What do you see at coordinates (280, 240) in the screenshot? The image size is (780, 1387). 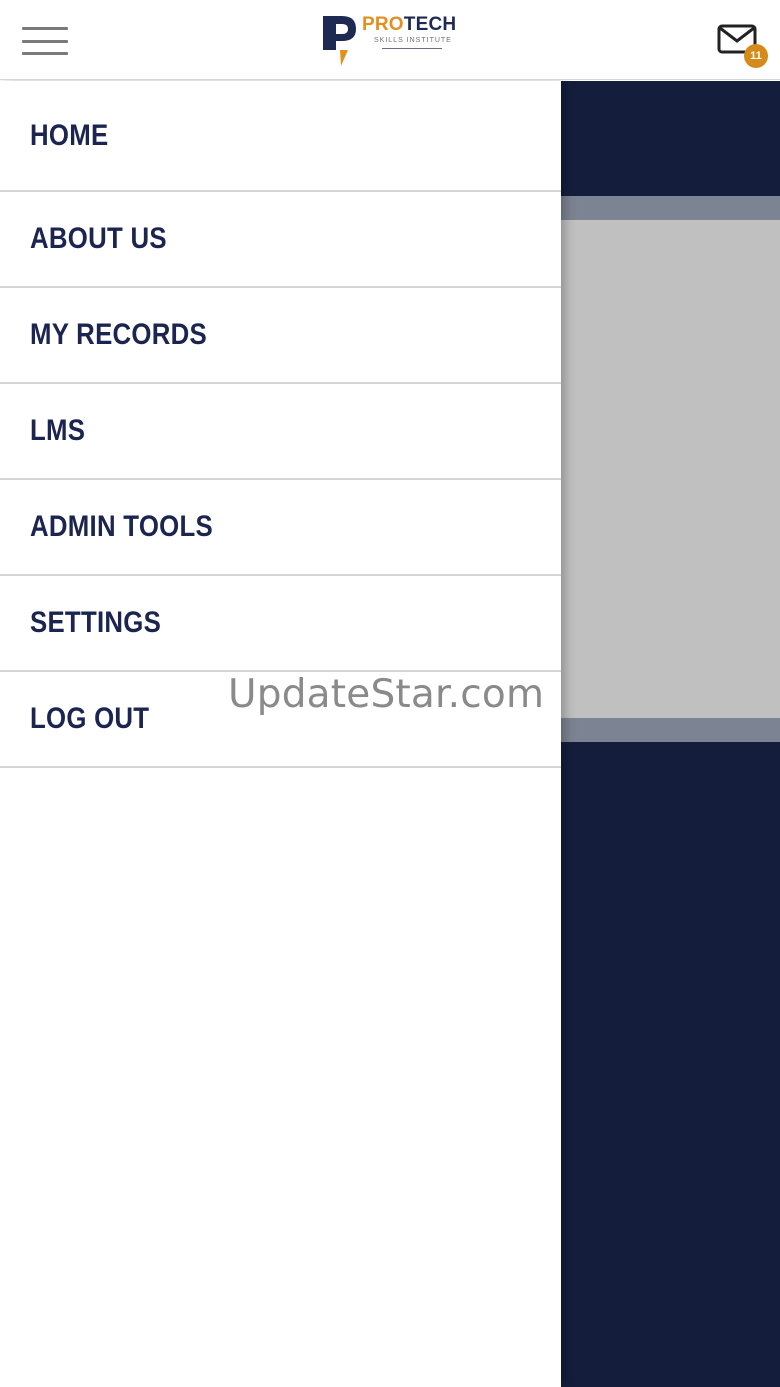 I see `menu-item-about-us: ABOUT US` at bounding box center [280, 240].